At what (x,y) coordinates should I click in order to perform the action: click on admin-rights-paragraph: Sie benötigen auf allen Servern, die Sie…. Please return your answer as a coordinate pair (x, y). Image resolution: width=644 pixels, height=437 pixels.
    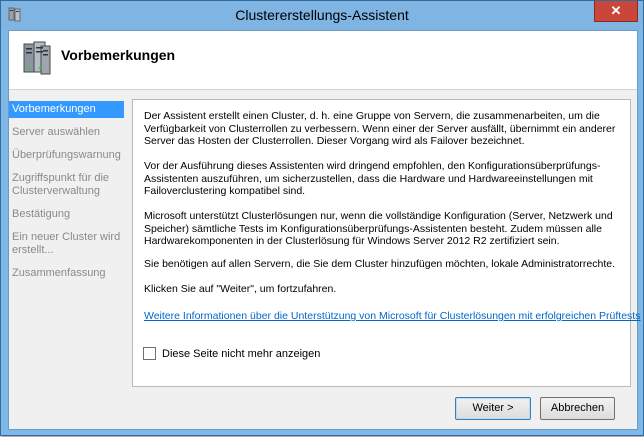
    Looking at the image, I should click on (380, 264).